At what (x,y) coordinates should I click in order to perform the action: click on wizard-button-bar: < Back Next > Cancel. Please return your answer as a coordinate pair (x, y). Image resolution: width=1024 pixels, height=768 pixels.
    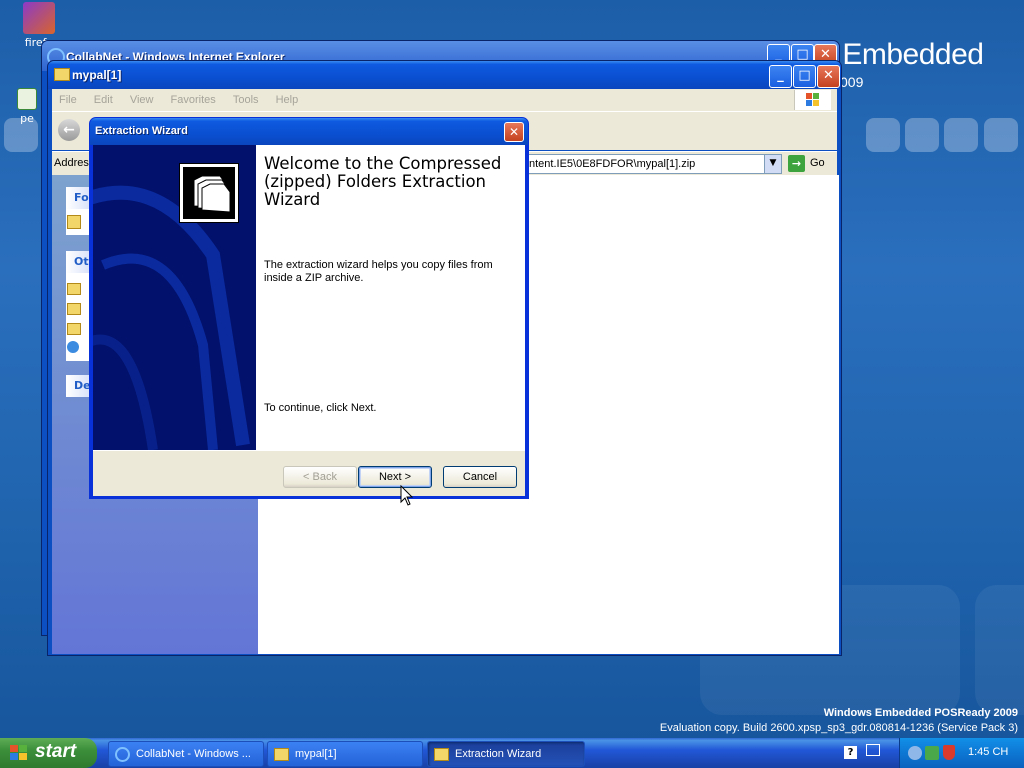
    Looking at the image, I should click on (309, 473).